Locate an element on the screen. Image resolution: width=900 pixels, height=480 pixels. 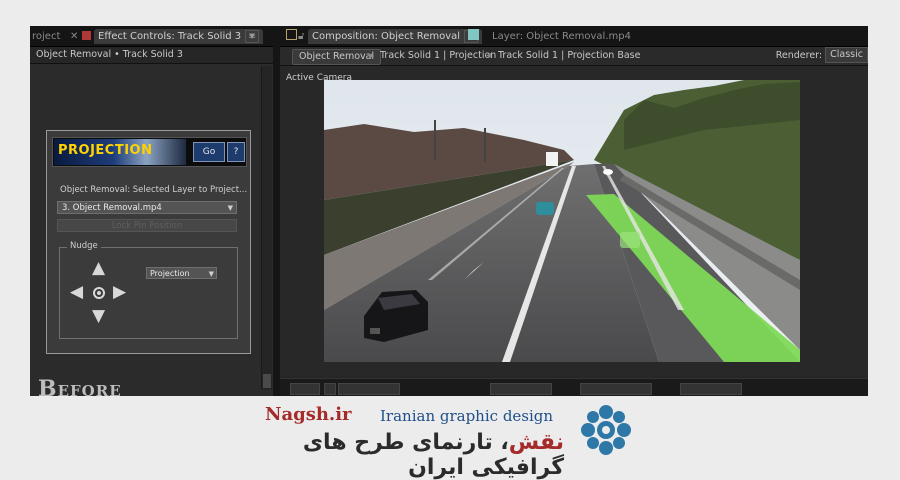
snapshot-button is located at coordinates (330, 389).